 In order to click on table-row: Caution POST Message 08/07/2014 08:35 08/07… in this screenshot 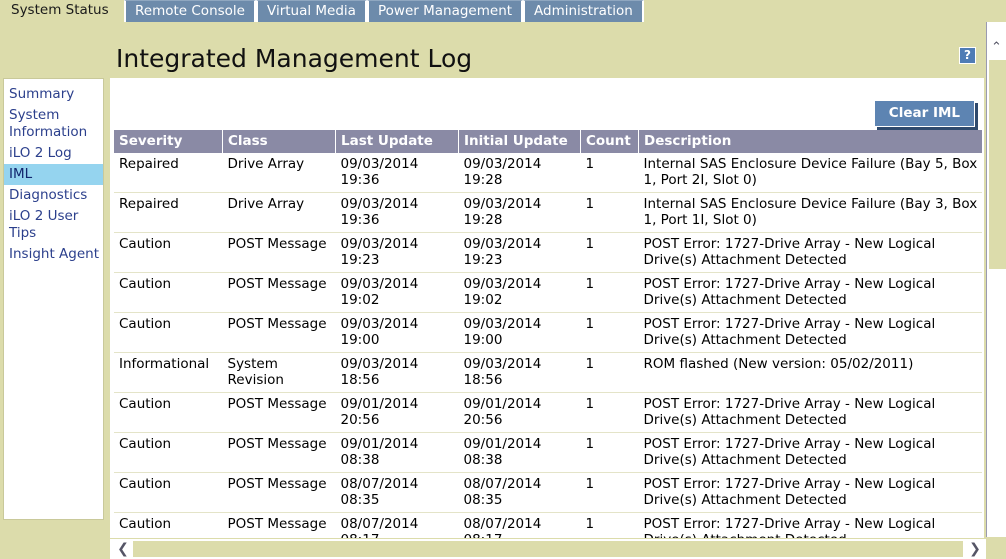, I will do `click(548, 492)`.